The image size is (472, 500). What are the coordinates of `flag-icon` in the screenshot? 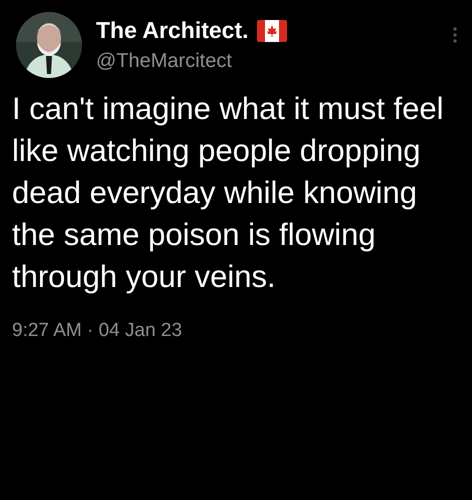 It's located at (271, 31).